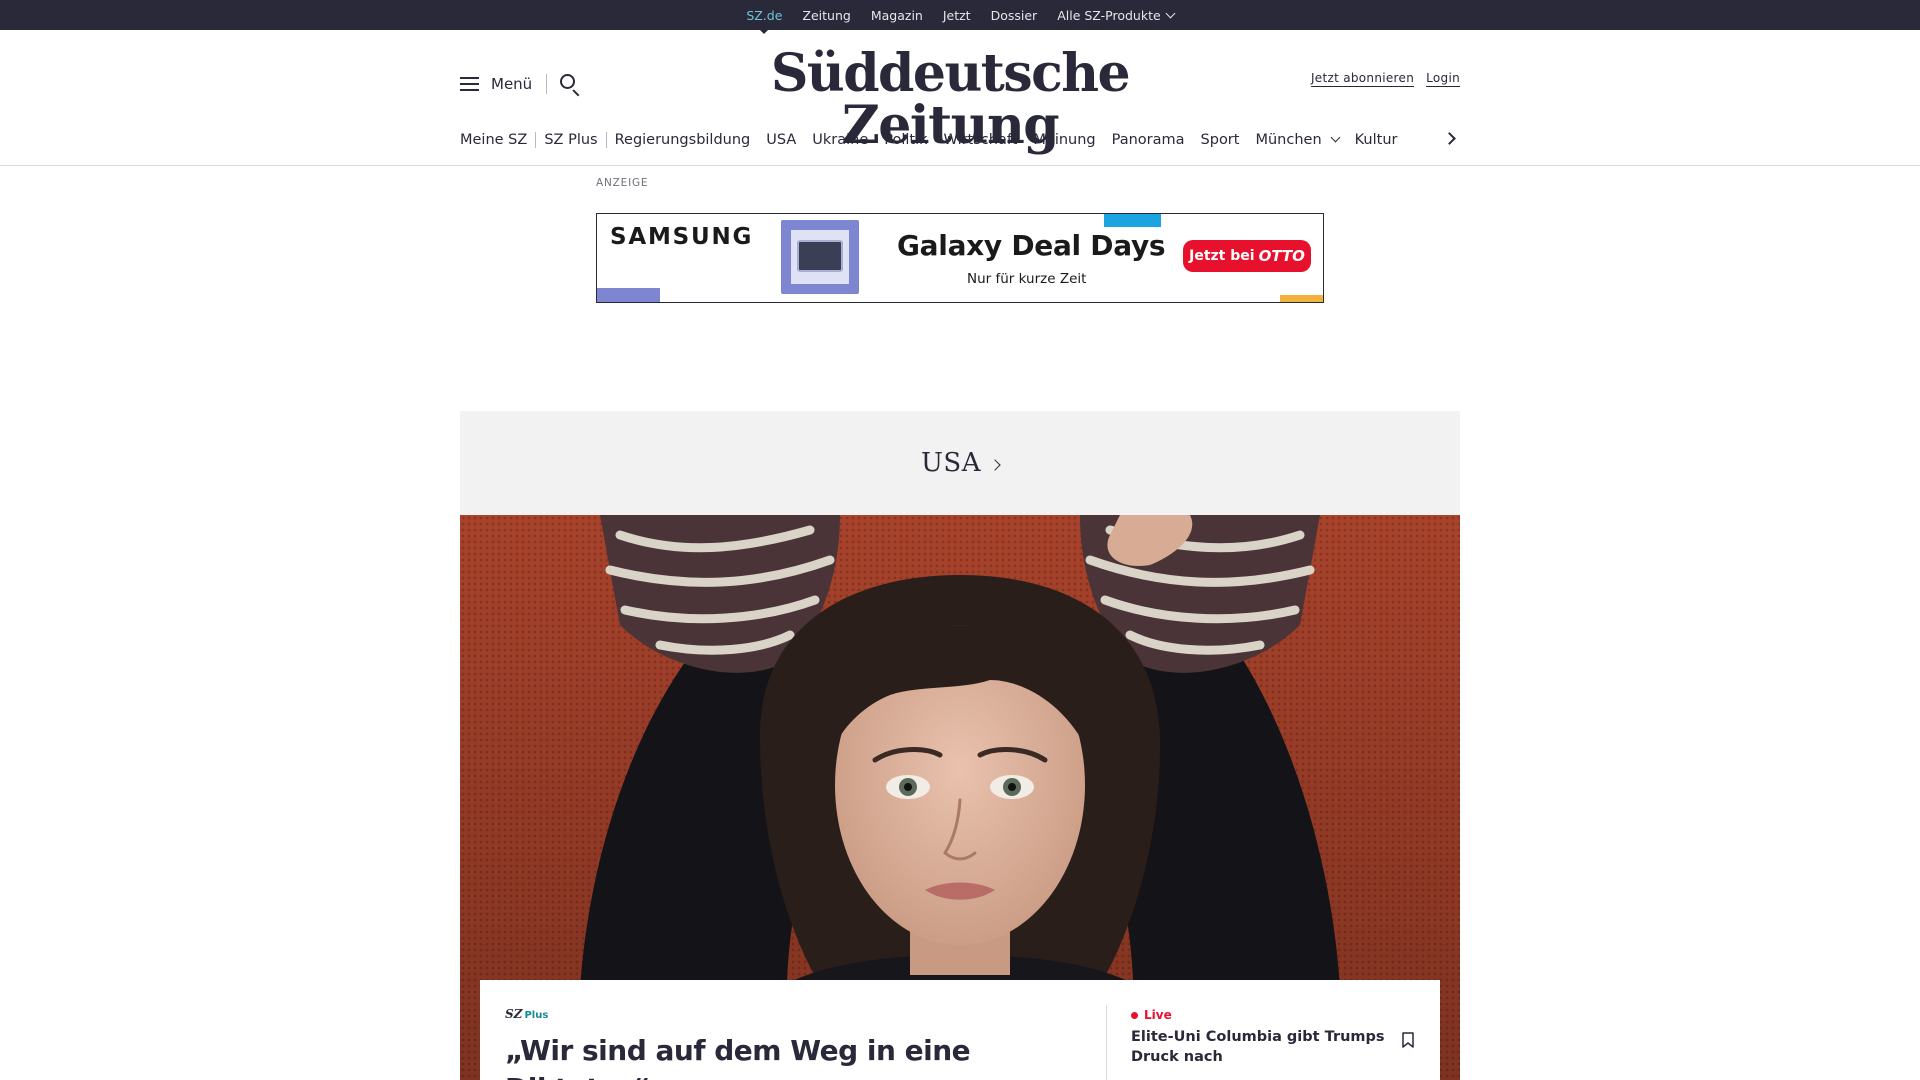 This screenshot has width=1920, height=1080. What do you see at coordinates (1148, 140) in the screenshot?
I see `nav-item-panorama: Panorama` at bounding box center [1148, 140].